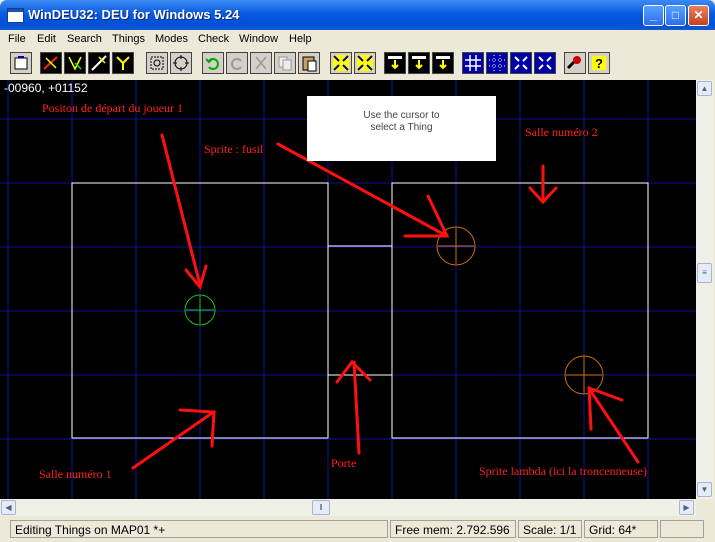 This screenshot has height=542, width=715. What do you see at coordinates (21, 63) in the screenshot?
I see `open-icon` at bounding box center [21, 63].